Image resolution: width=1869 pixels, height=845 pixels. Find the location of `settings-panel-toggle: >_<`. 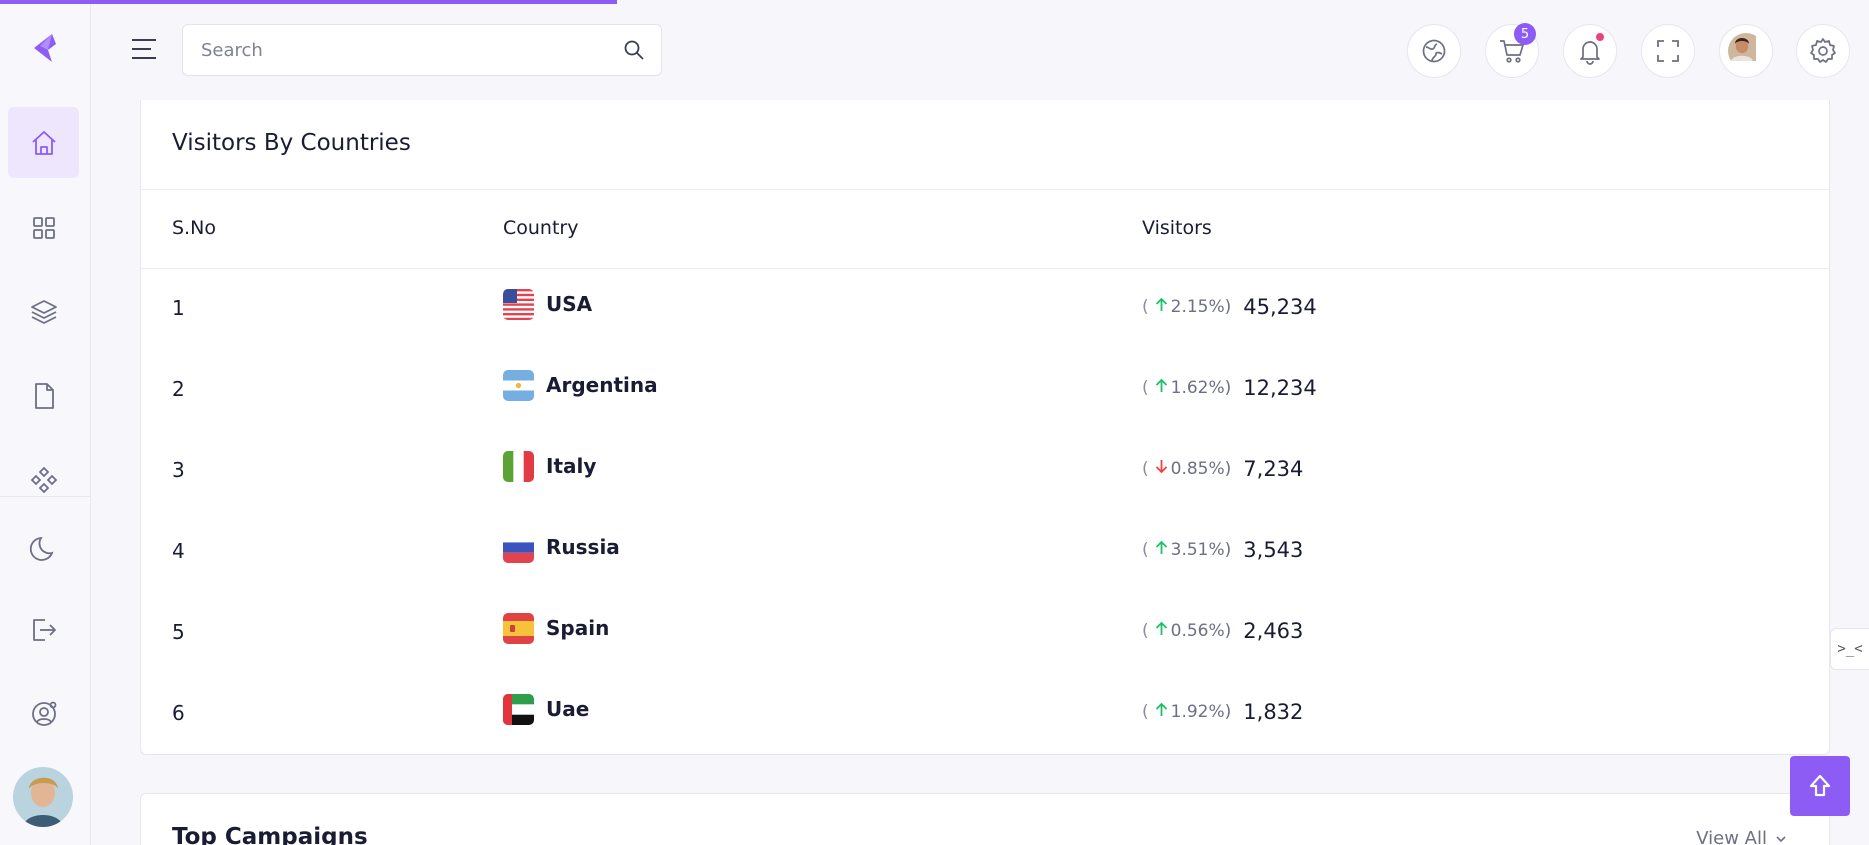

settings-panel-toggle: >_< is located at coordinates (1849, 649).